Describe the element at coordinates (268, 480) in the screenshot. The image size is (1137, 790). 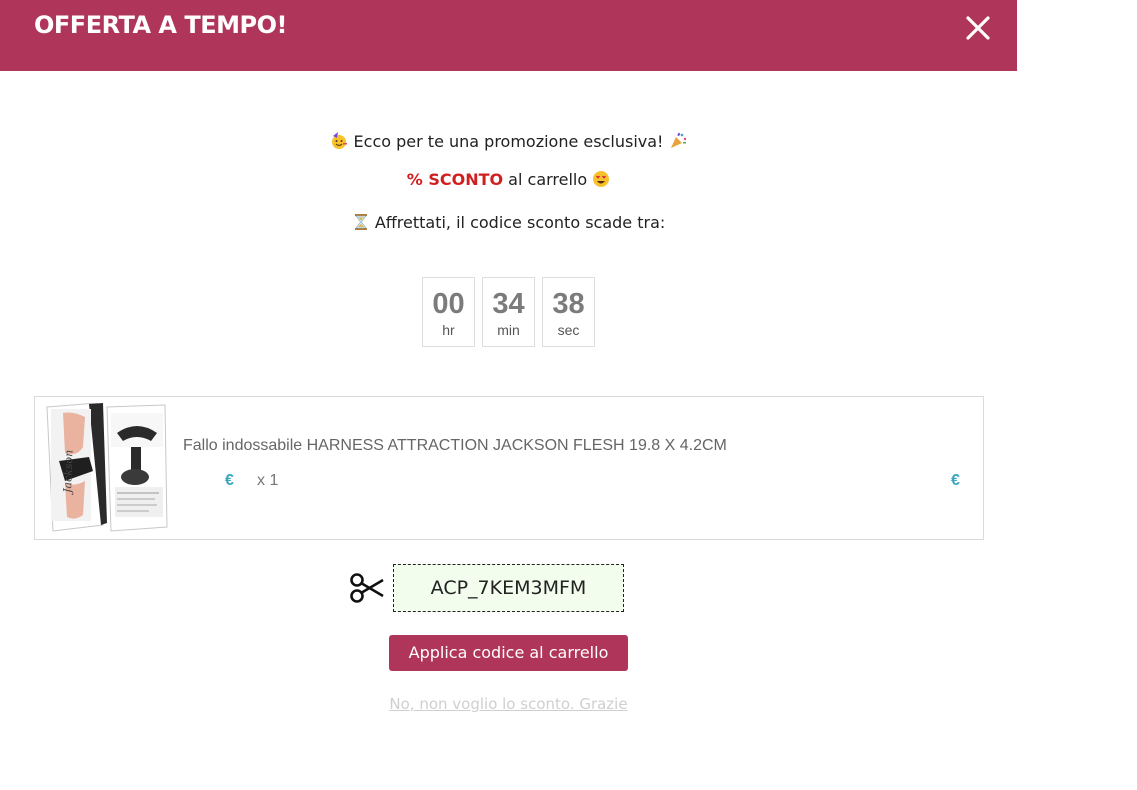
I see `product-quantity: x 1` at that location.